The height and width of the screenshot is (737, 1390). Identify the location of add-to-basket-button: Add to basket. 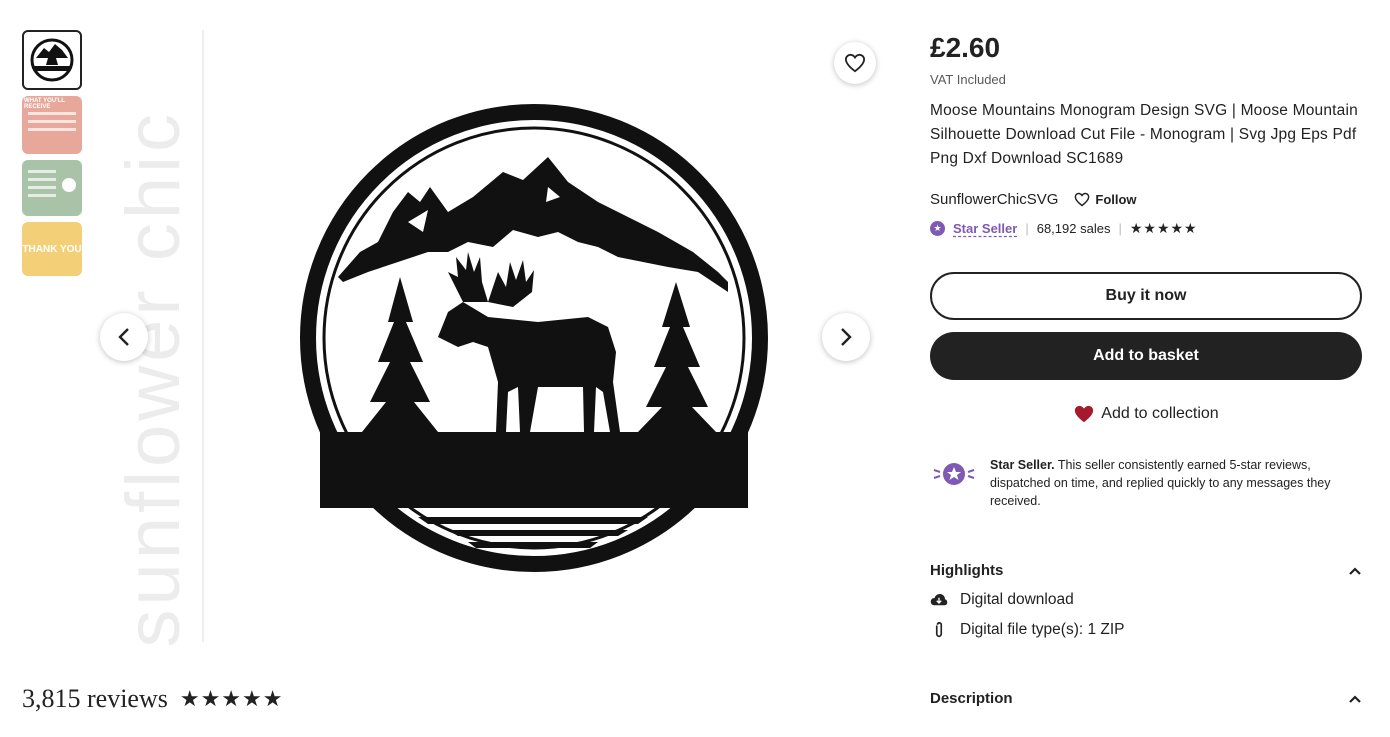
(1146, 356).